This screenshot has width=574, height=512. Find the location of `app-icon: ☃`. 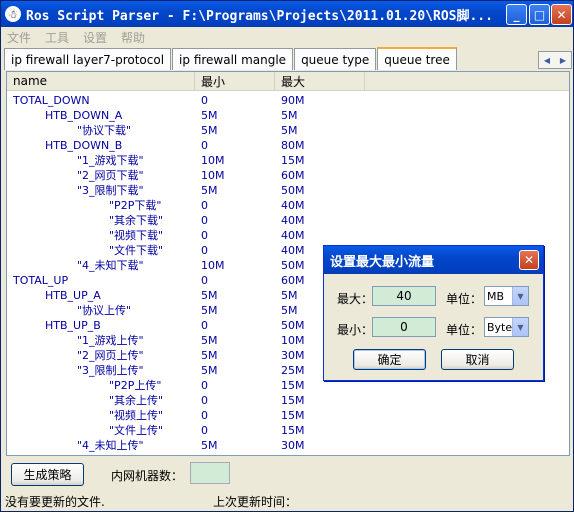

app-icon: ☃ is located at coordinates (13, 14).